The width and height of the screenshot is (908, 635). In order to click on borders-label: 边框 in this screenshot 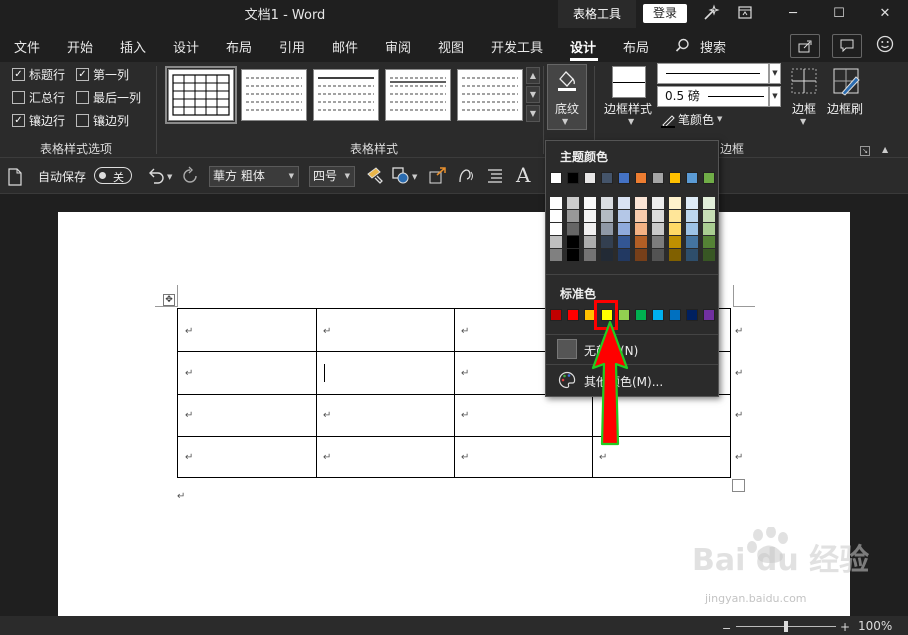, I will do `click(804, 108)`.